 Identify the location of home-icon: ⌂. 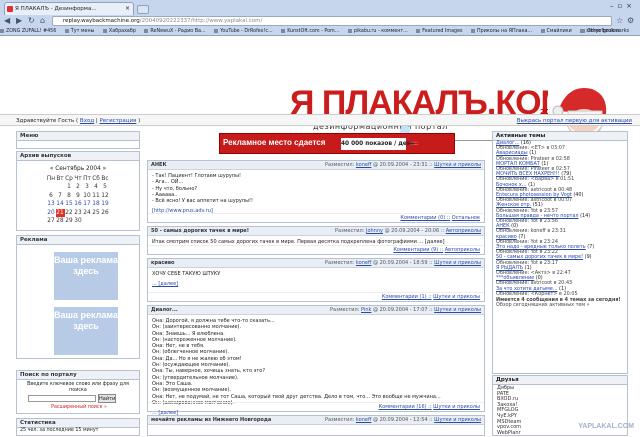
(42, 21).